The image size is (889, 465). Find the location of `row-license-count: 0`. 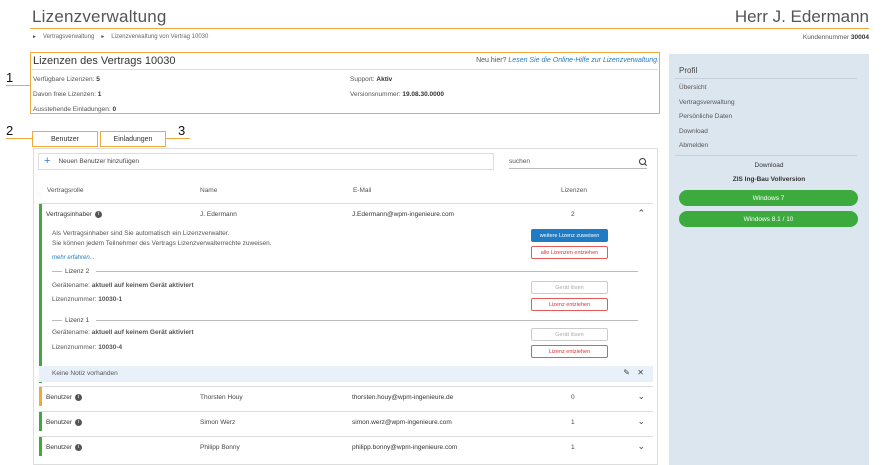

row-license-count: 0 is located at coordinates (573, 397).